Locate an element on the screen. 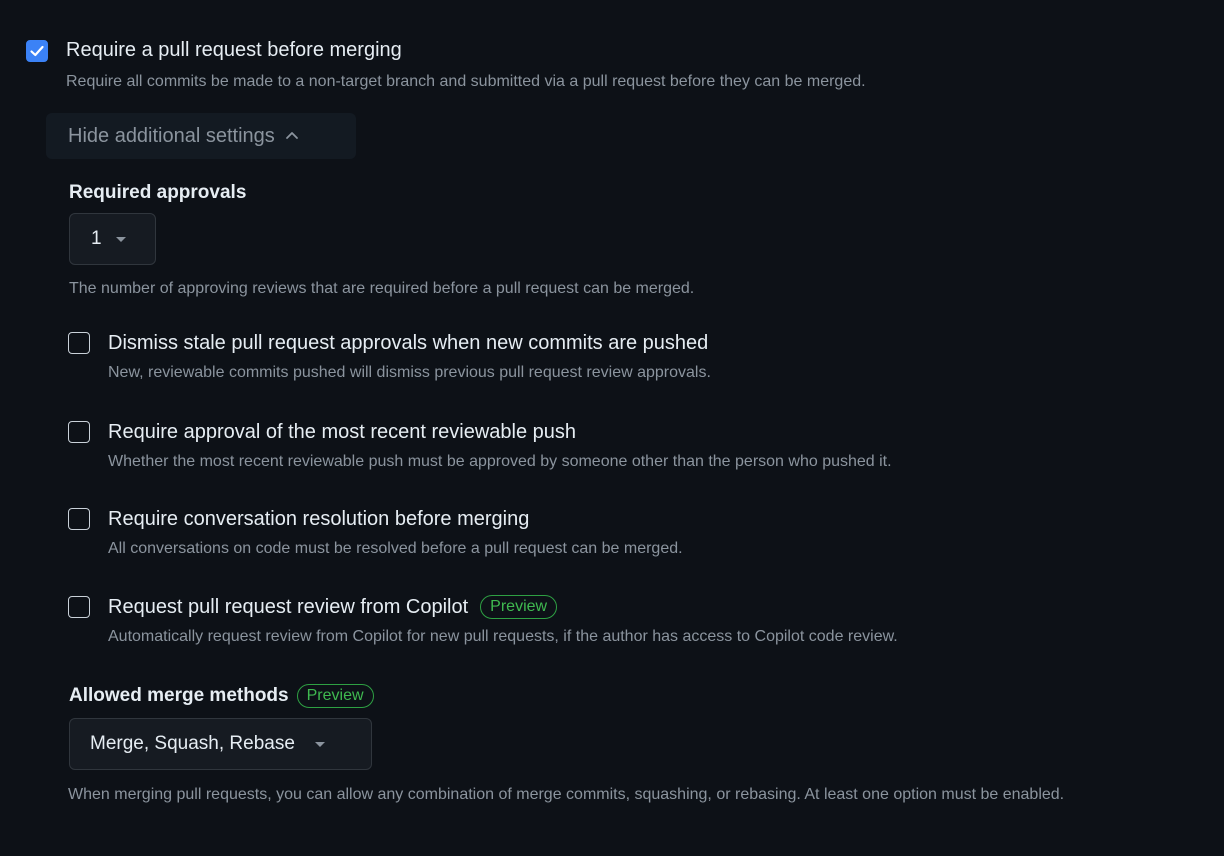  merge-methods-title-row: Allowed merge methods Preview is located at coordinates (221, 696).